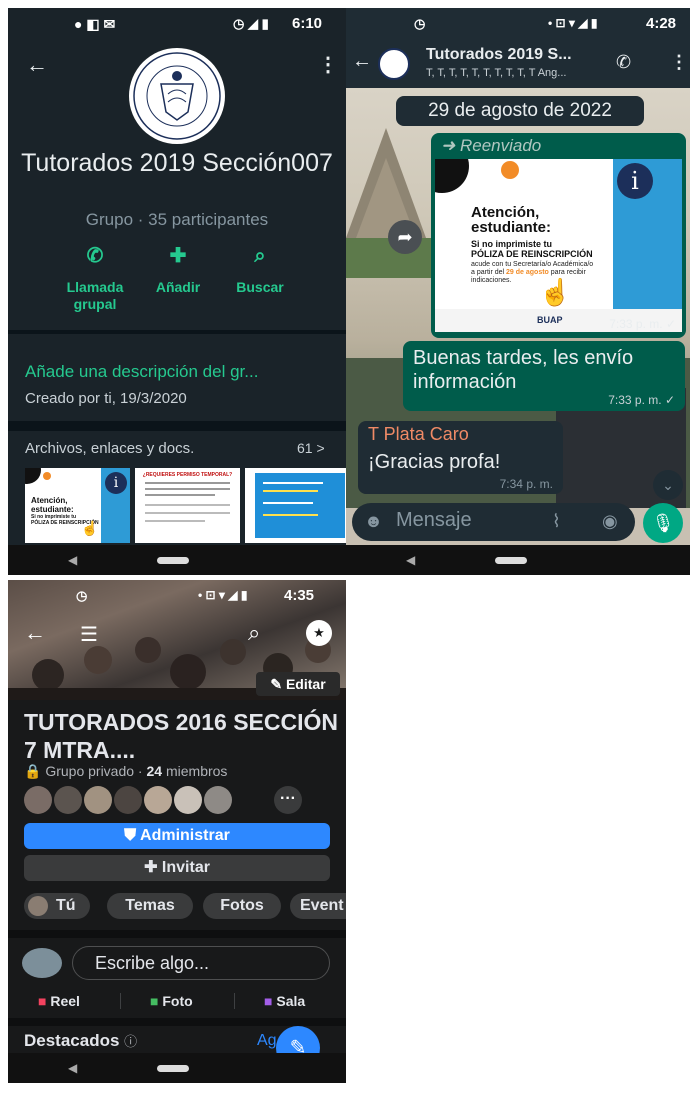  Describe the element at coordinates (295, 505) in the screenshot. I see `media-thumbnail` at that location.